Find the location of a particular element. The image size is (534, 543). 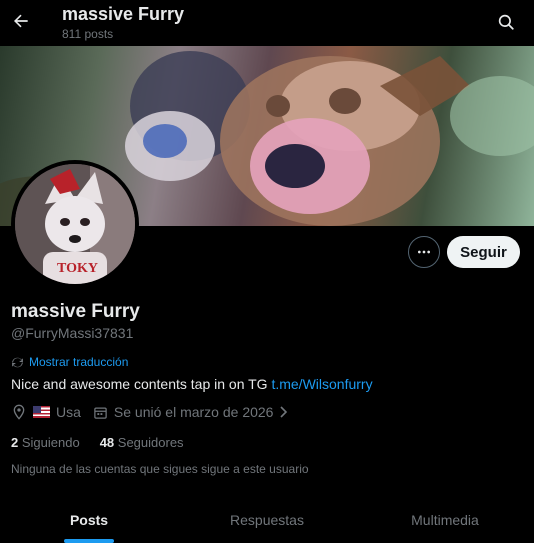

translate-label: Mostrar traducción is located at coordinates (79, 362).